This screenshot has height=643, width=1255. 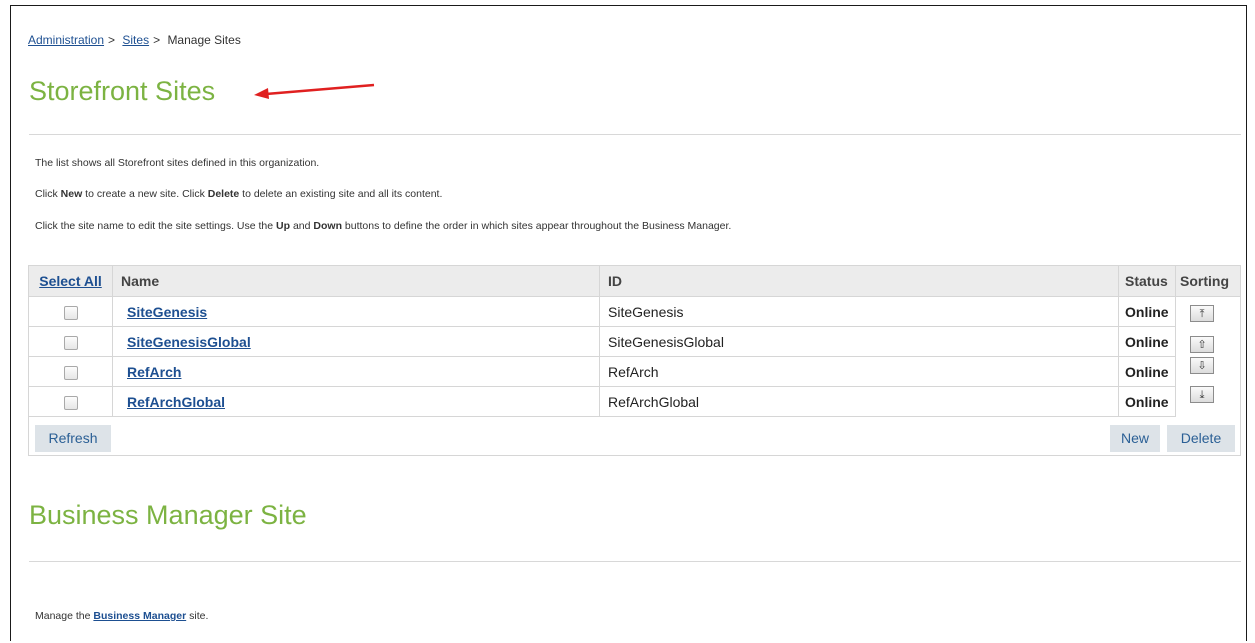 What do you see at coordinates (356, 401) in the screenshot?
I see `site-name-cell: RefArchGlobal` at bounding box center [356, 401].